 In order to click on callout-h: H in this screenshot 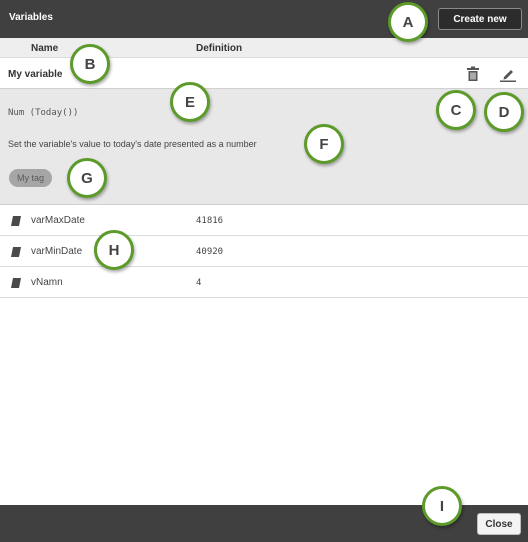, I will do `click(114, 250)`.